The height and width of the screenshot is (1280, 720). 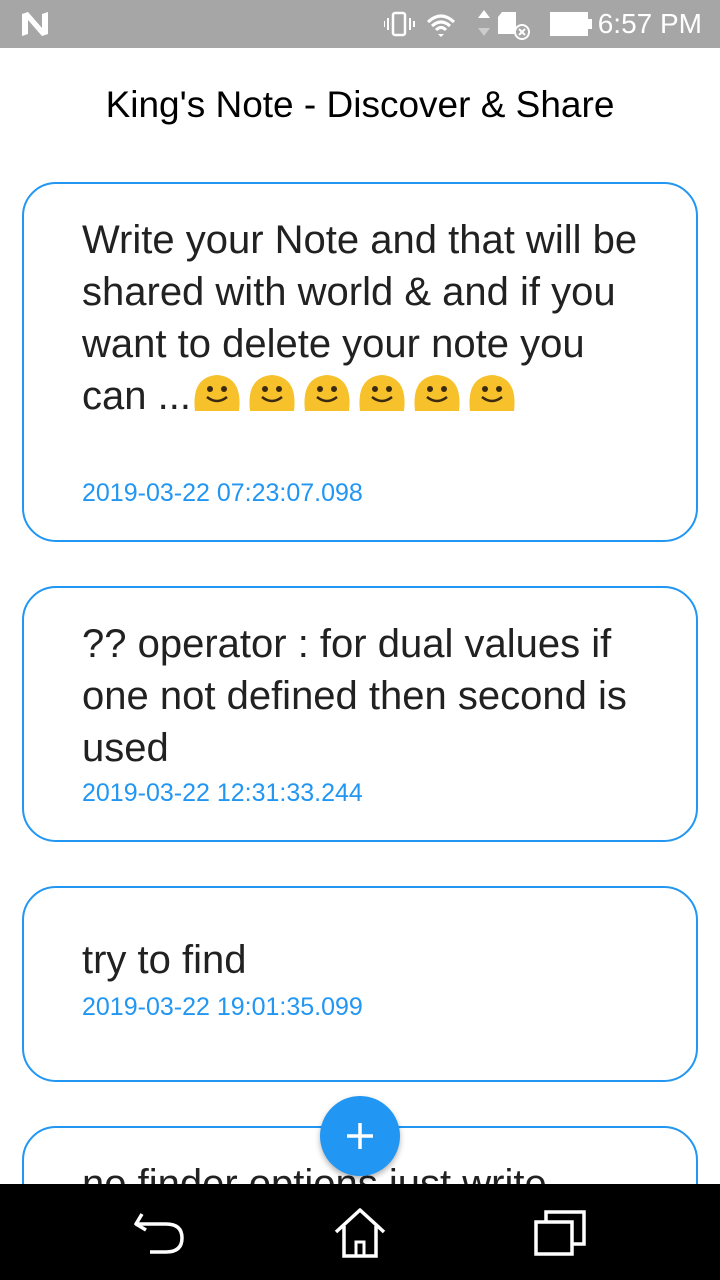 What do you see at coordinates (360, 24) in the screenshot?
I see `status-bar: 6:57 PM` at bounding box center [360, 24].